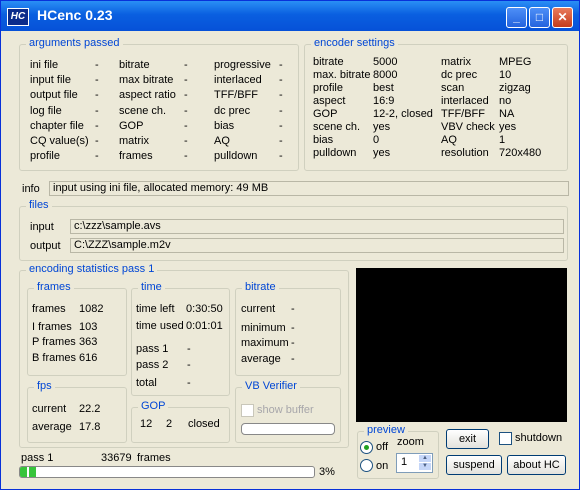  I want to click on encoder-setting-label: TFF/BFF, so click(463, 114).